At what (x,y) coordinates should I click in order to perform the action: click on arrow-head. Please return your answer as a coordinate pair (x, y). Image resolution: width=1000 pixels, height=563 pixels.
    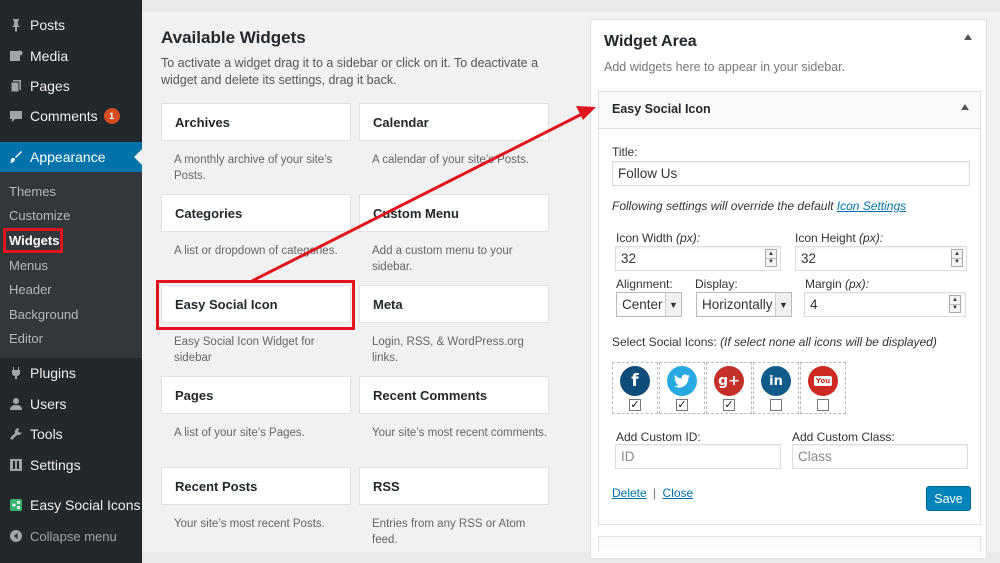
    Looking at the image, I should click on (586, 113).